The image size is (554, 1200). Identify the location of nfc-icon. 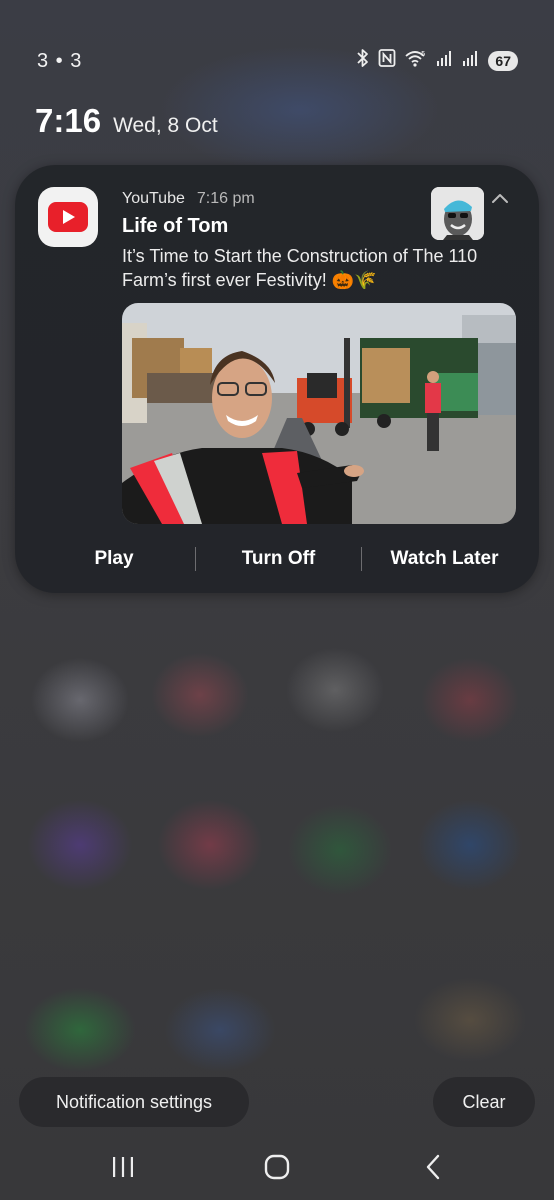
(387, 60).